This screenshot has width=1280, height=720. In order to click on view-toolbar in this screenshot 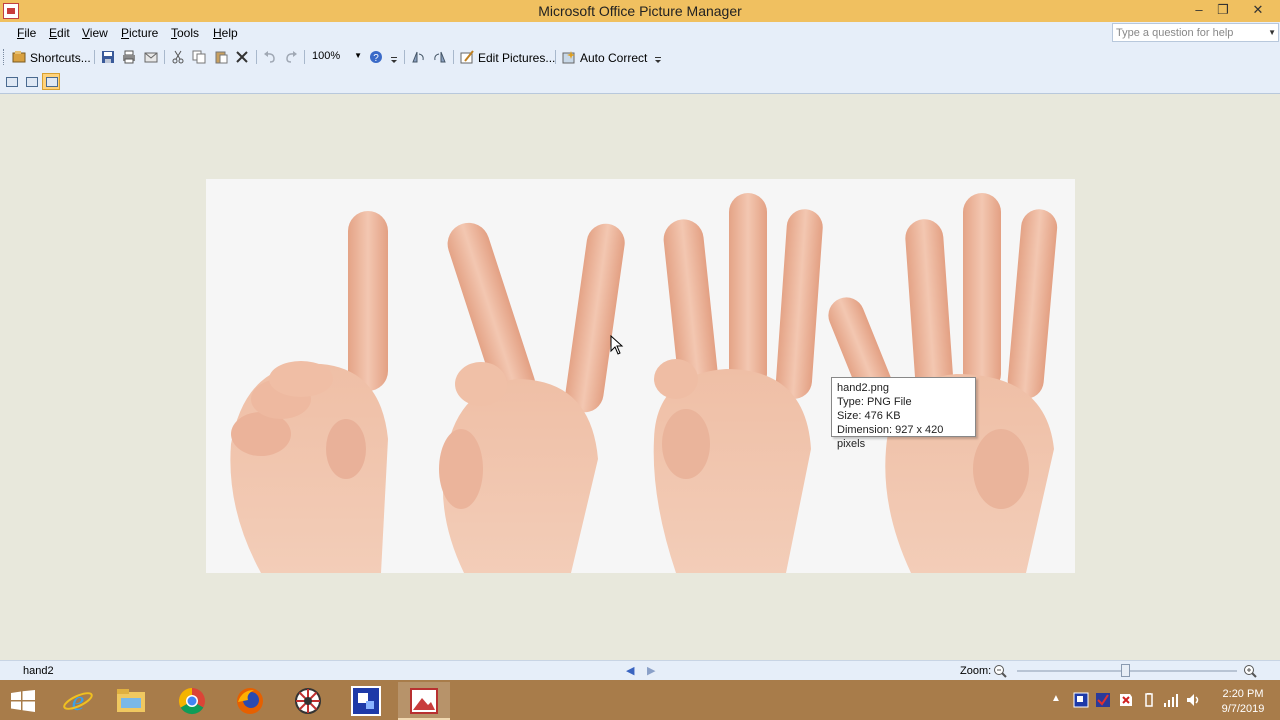, I will do `click(640, 82)`.